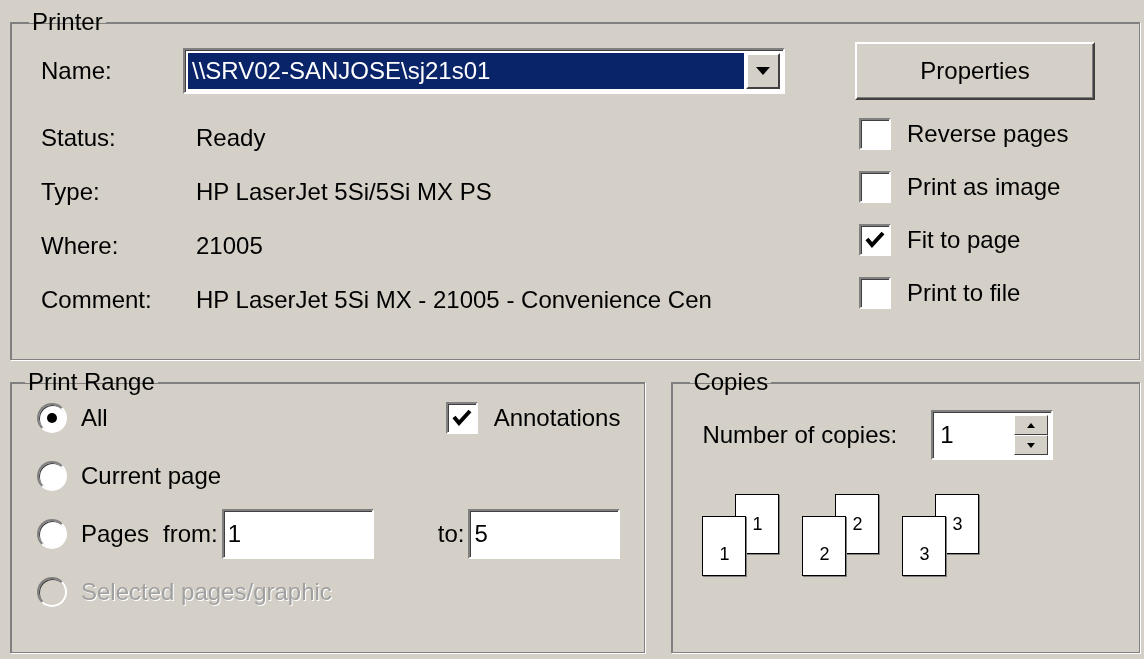  Describe the element at coordinates (975, 71) in the screenshot. I see `properties-button: Properties` at that location.